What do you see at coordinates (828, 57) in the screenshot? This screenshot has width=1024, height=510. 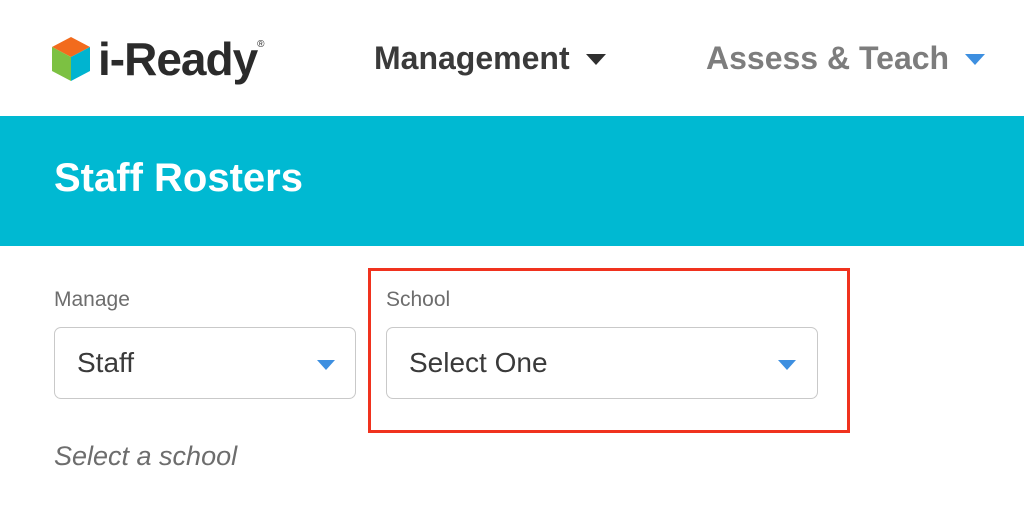 I see `nav-assess-teach-label: Assess & Teach` at bounding box center [828, 57].